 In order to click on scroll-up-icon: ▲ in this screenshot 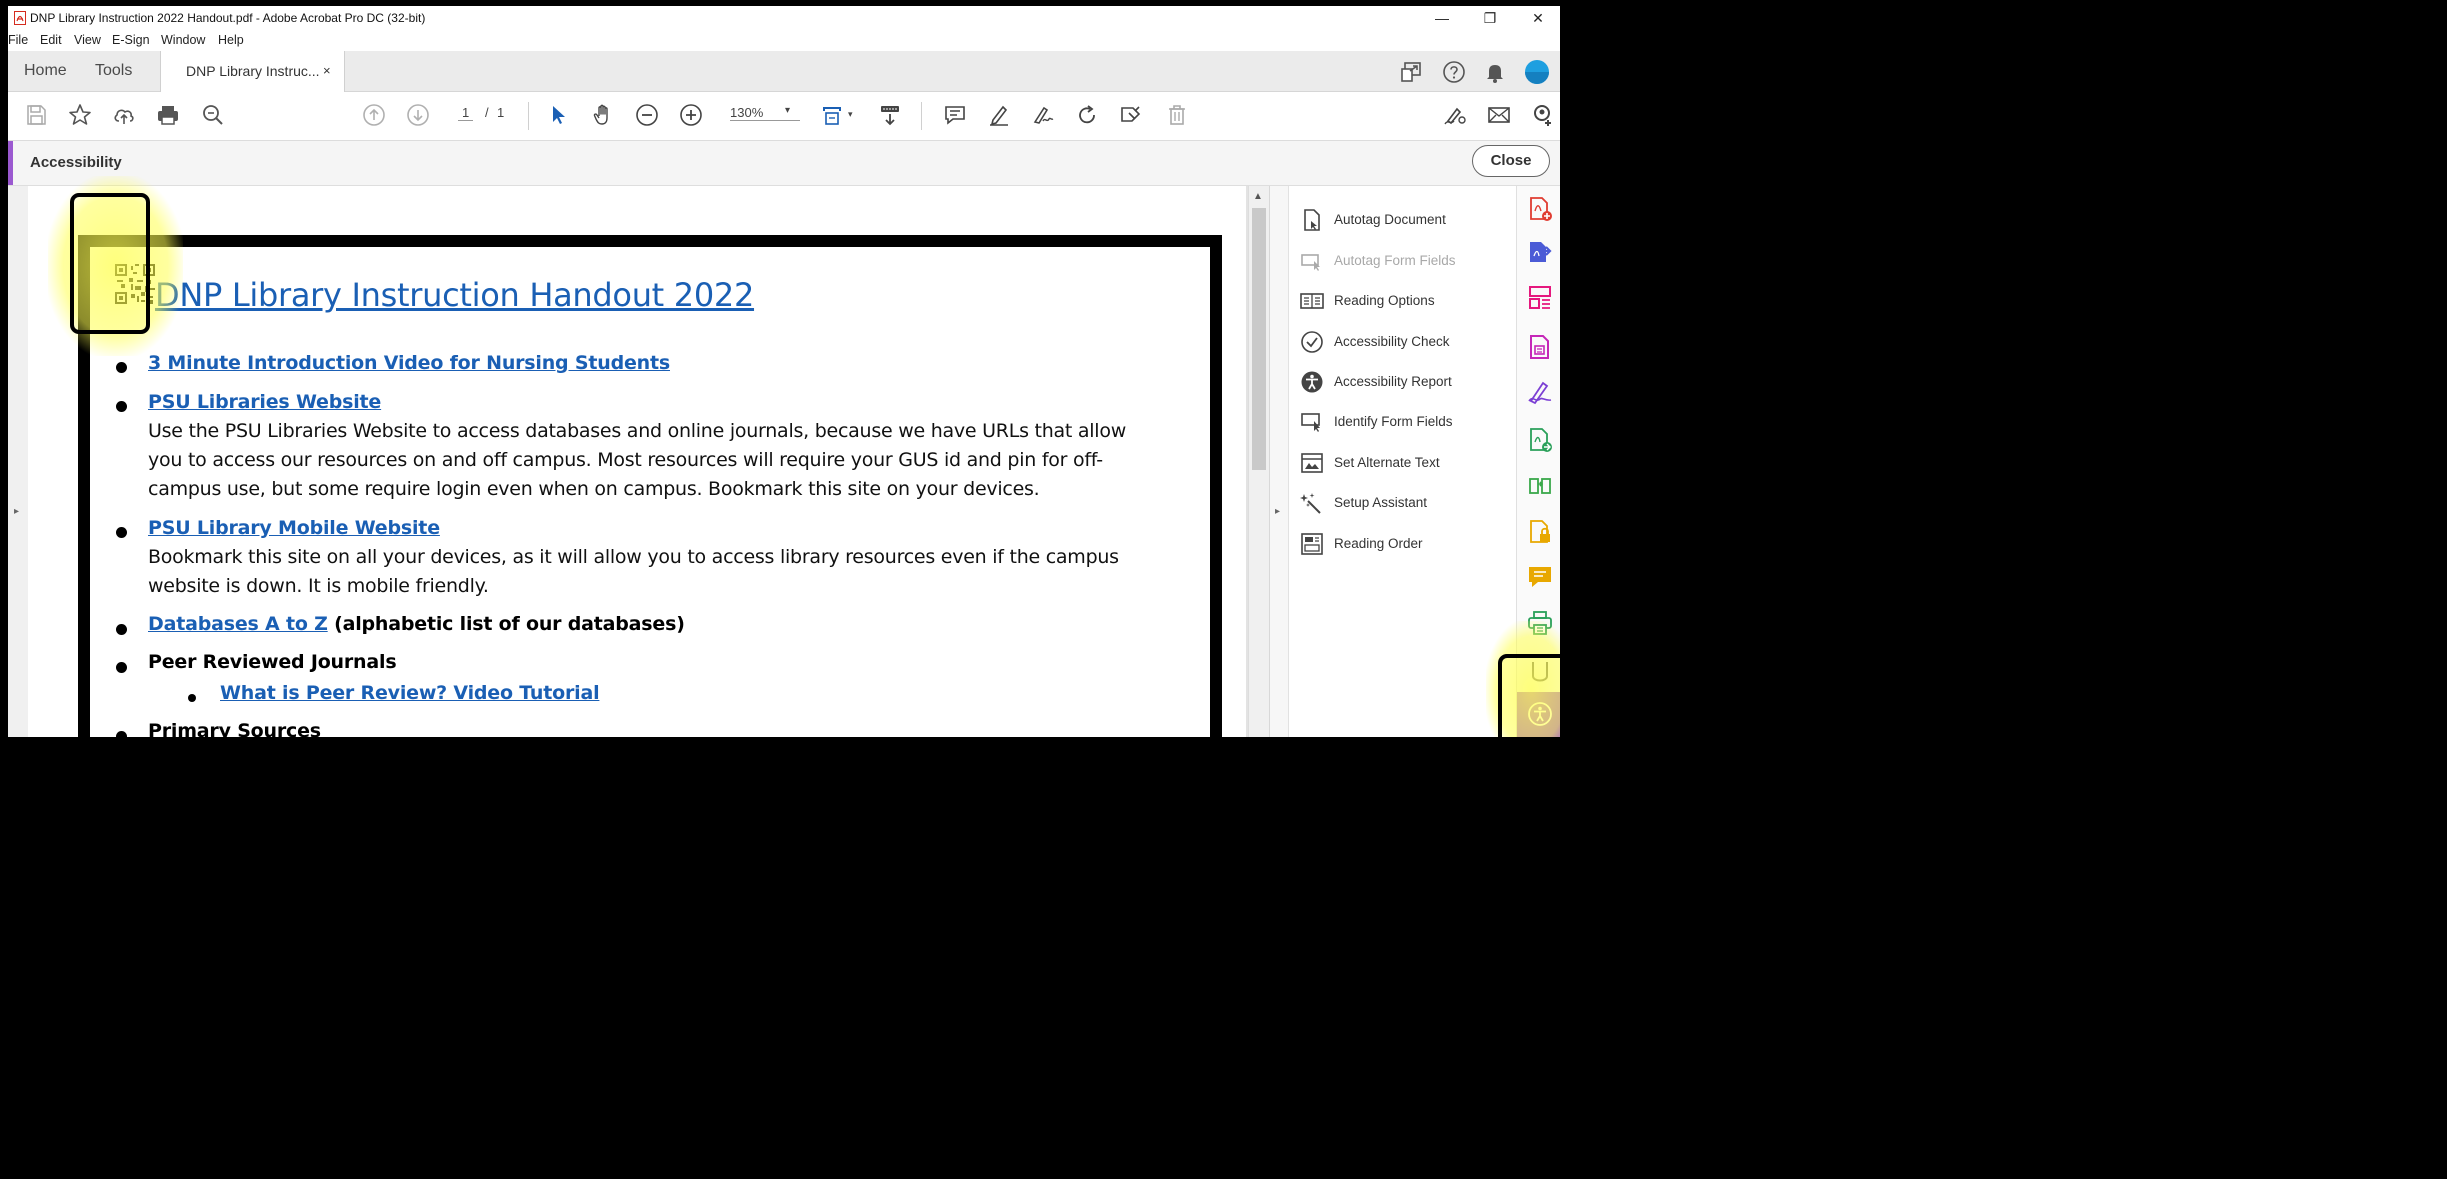, I will do `click(1258, 196)`.